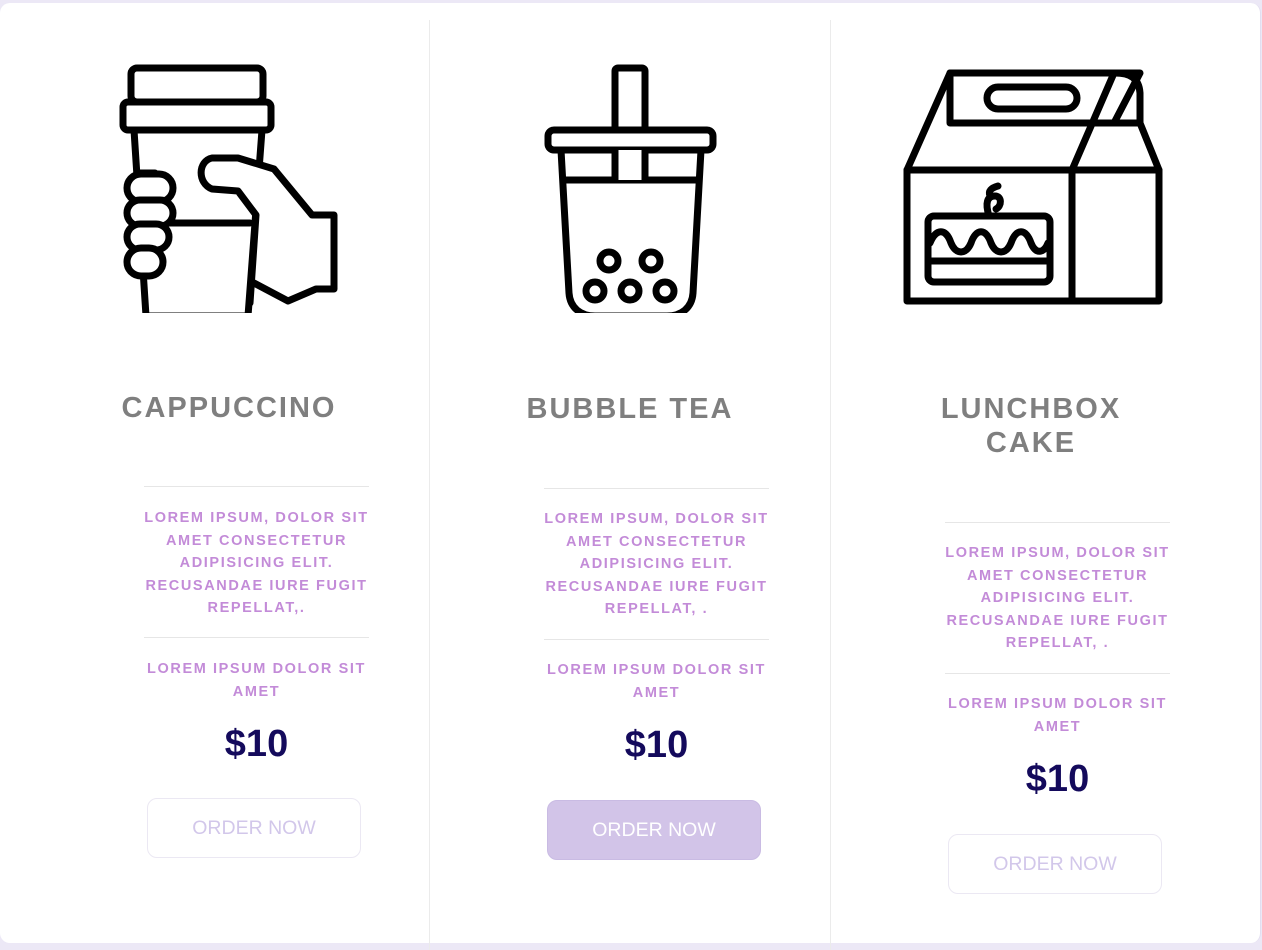 Image resolution: width=1262 pixels, height=950 pixels. I want to click on product-title: LUNCHBOX CAKE, so click(1031, 426).